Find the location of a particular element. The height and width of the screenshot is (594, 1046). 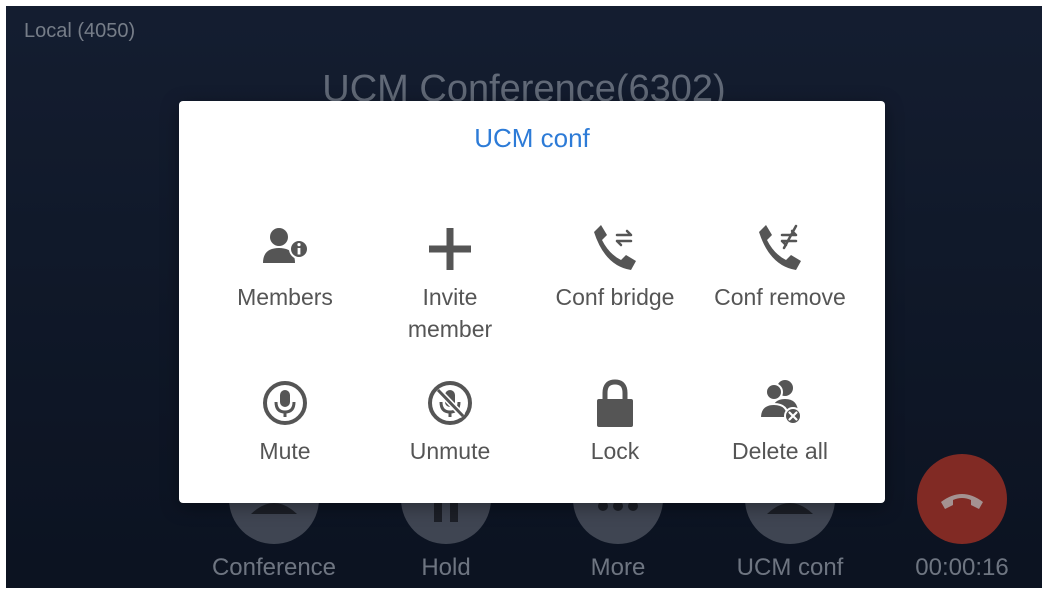

invite-member-label: Invite member is located at coordinates (450, 313).